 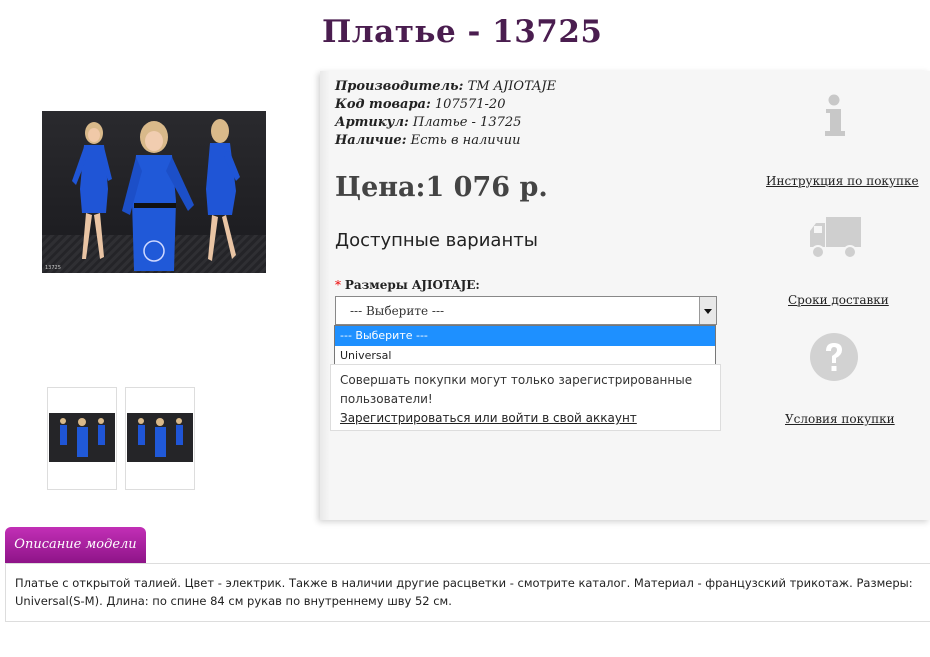 I want to click on article-value: Платье - 13725, so click(x=467, y=122).